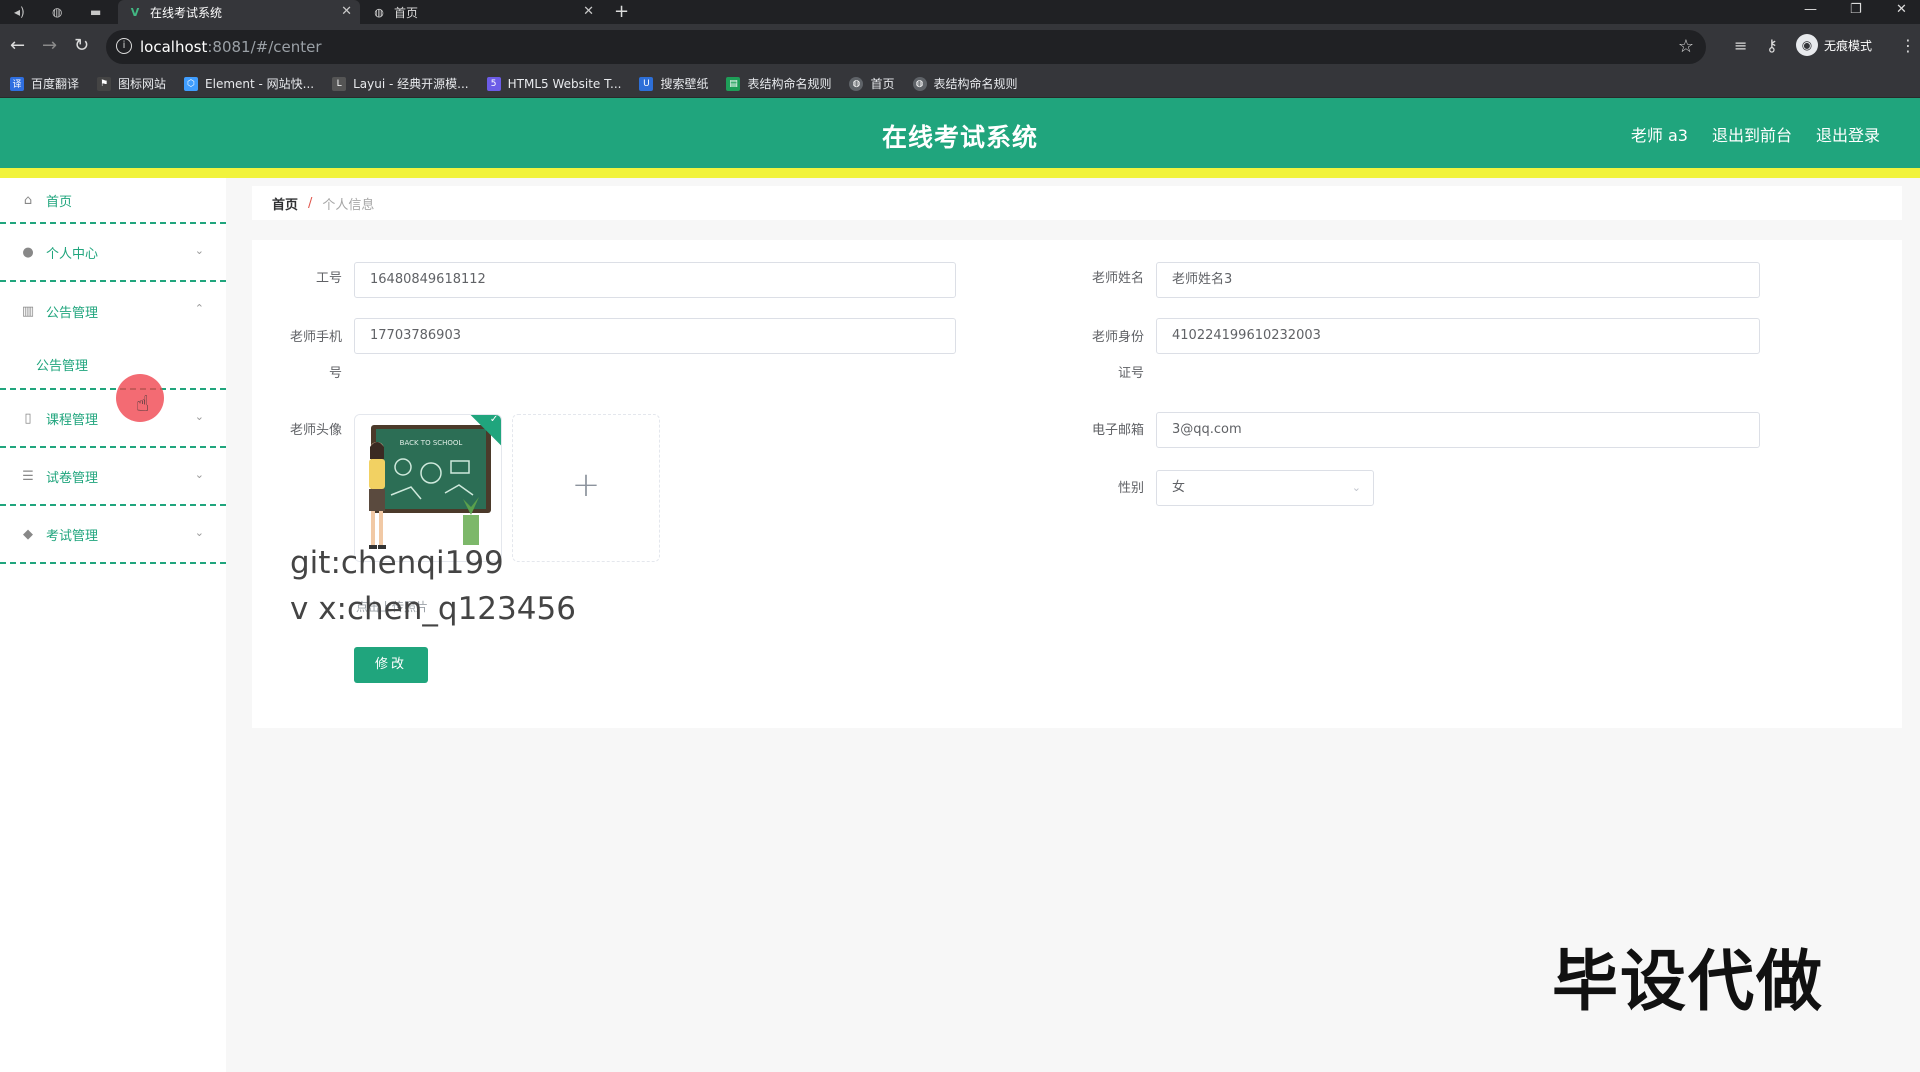 The height and width of the screenshot is (1072, 1920). Describe the element at coordinates (1848, 134) in the screenshot. I see `logout-link: 退出登录` at that location.